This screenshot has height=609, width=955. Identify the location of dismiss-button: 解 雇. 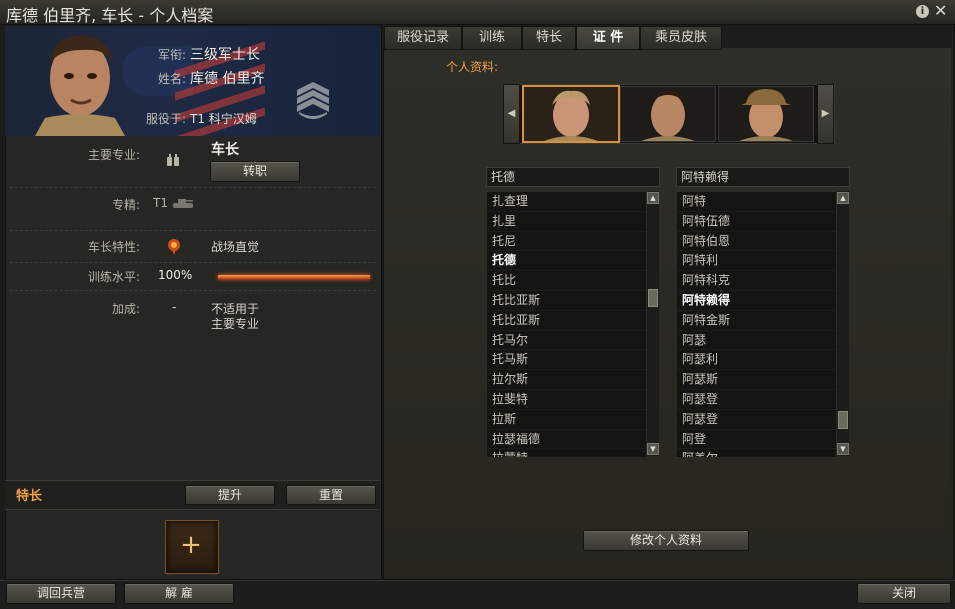
(179, 593).